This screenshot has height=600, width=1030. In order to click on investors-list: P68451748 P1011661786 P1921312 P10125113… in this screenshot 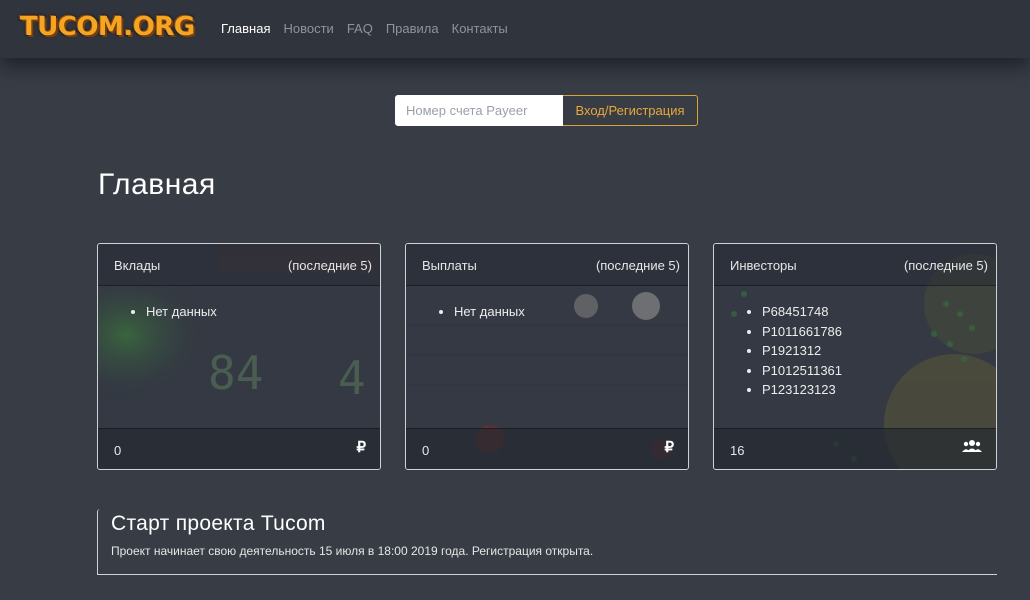, I will do `click(855, 351)`.